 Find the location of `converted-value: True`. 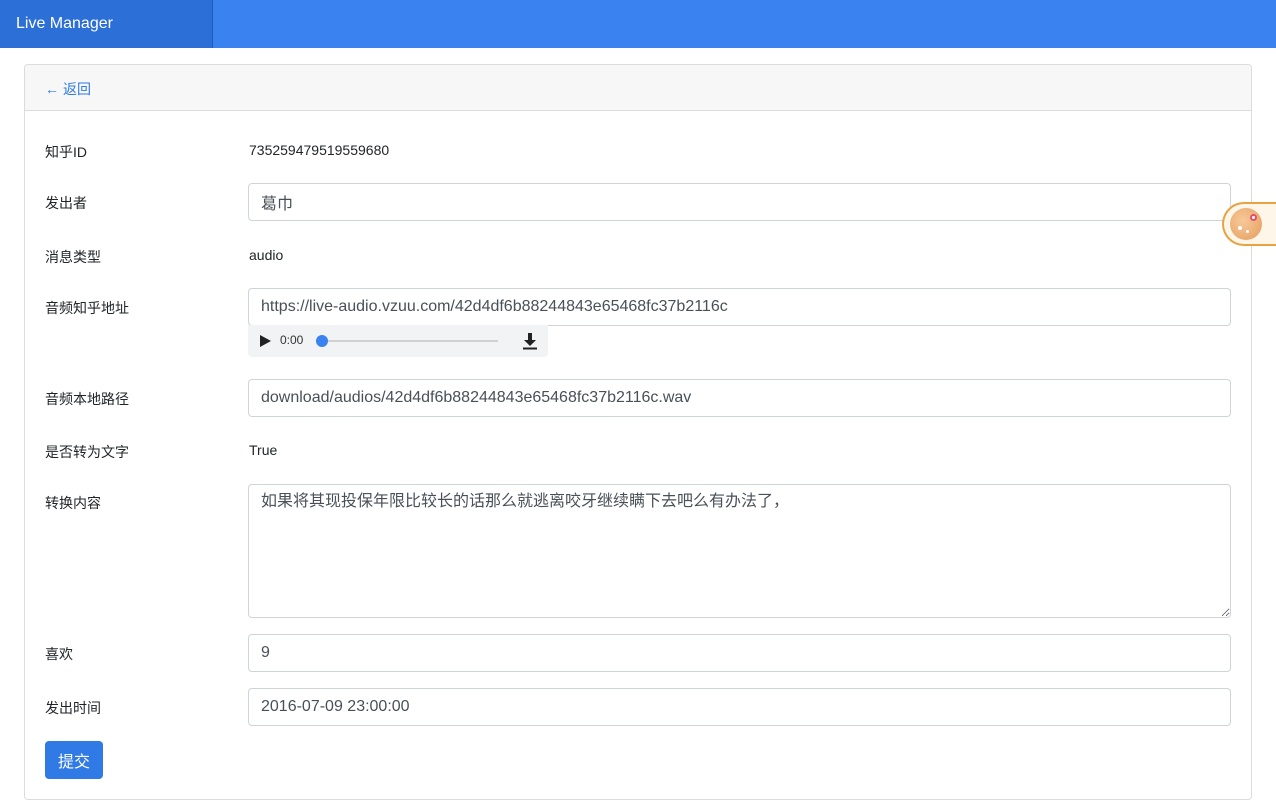

converted-value: True is located at coordinates (263, 450).